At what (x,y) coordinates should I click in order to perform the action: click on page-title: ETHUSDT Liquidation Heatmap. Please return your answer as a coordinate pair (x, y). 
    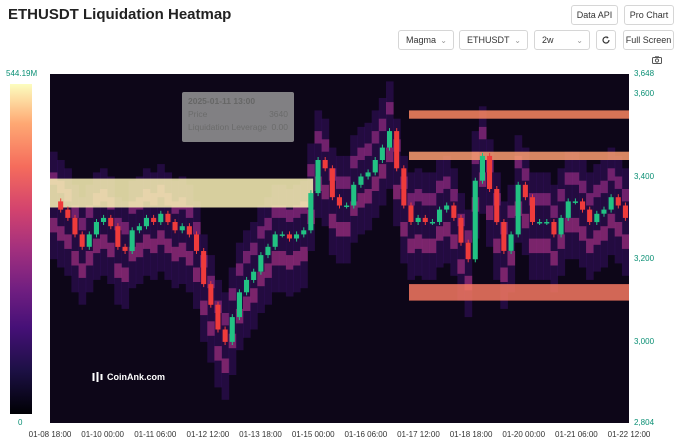
    Looking at the image, I should click on (120, 14).